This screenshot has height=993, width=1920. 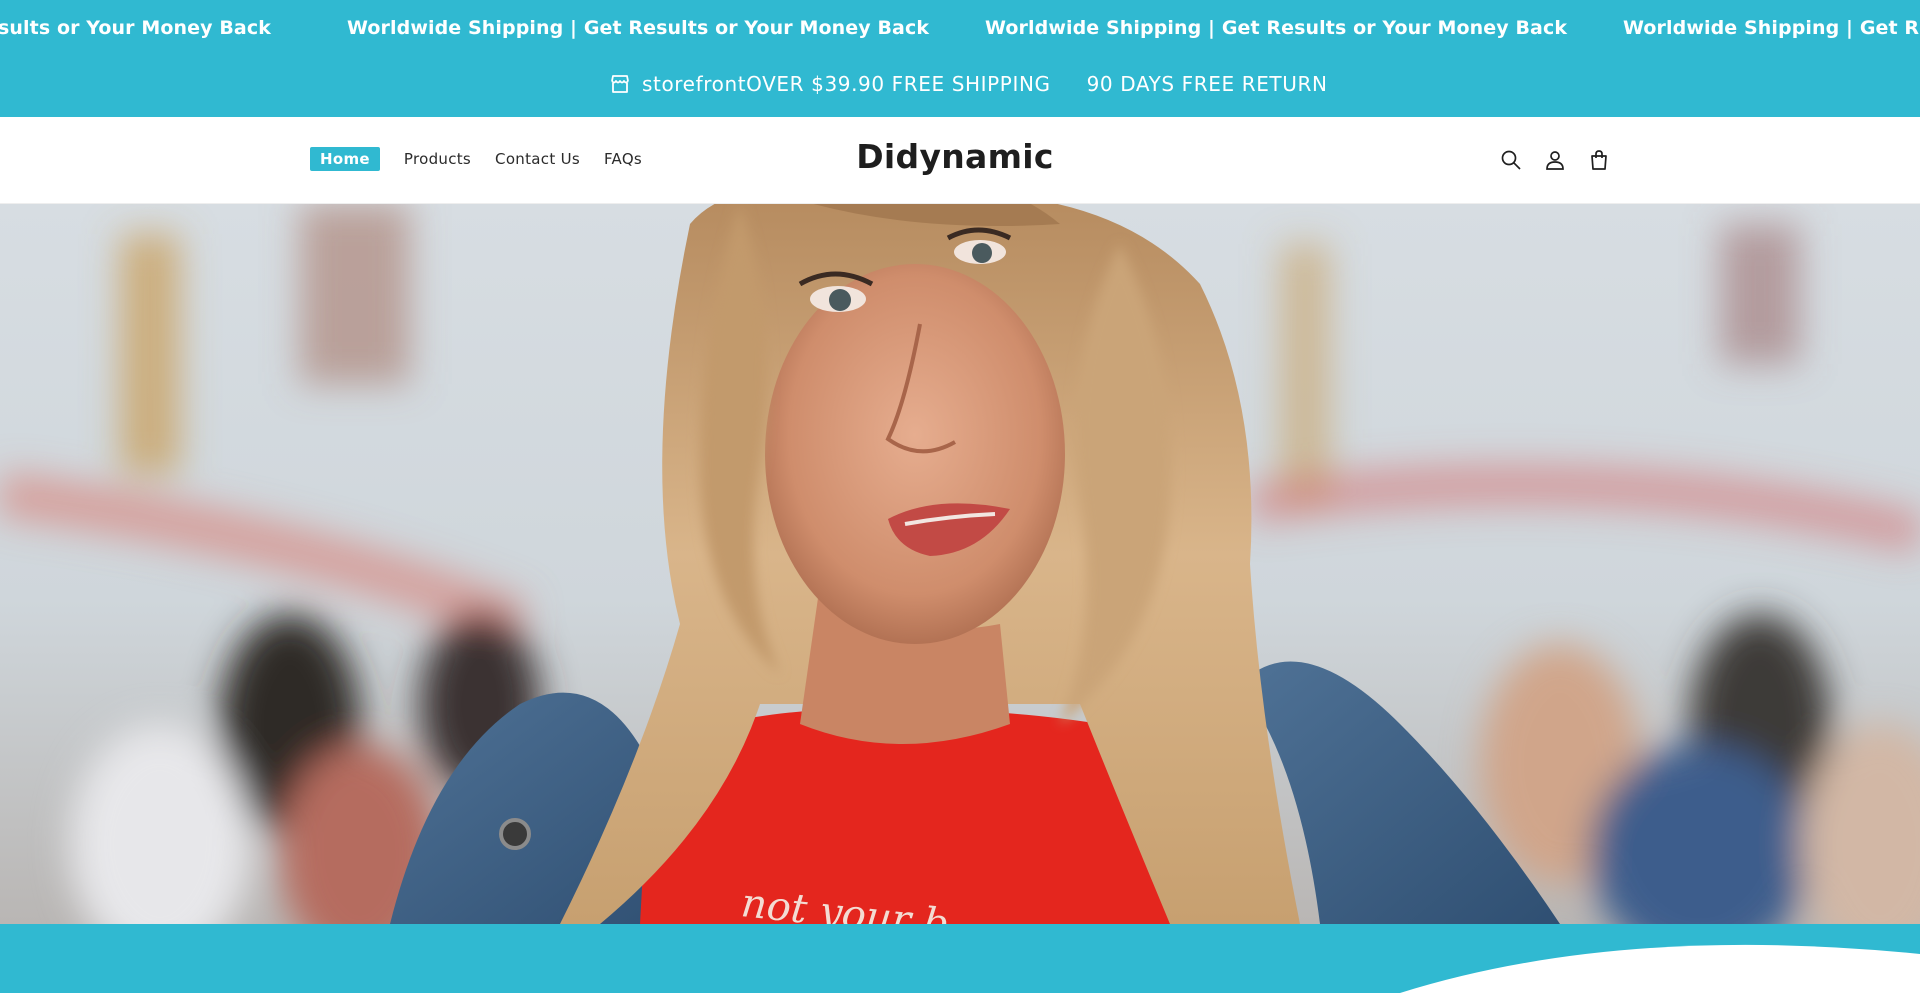 What do you see at coordinates (915, 454) in the screenshot?
I see `face` at bounding box center [915, 454].